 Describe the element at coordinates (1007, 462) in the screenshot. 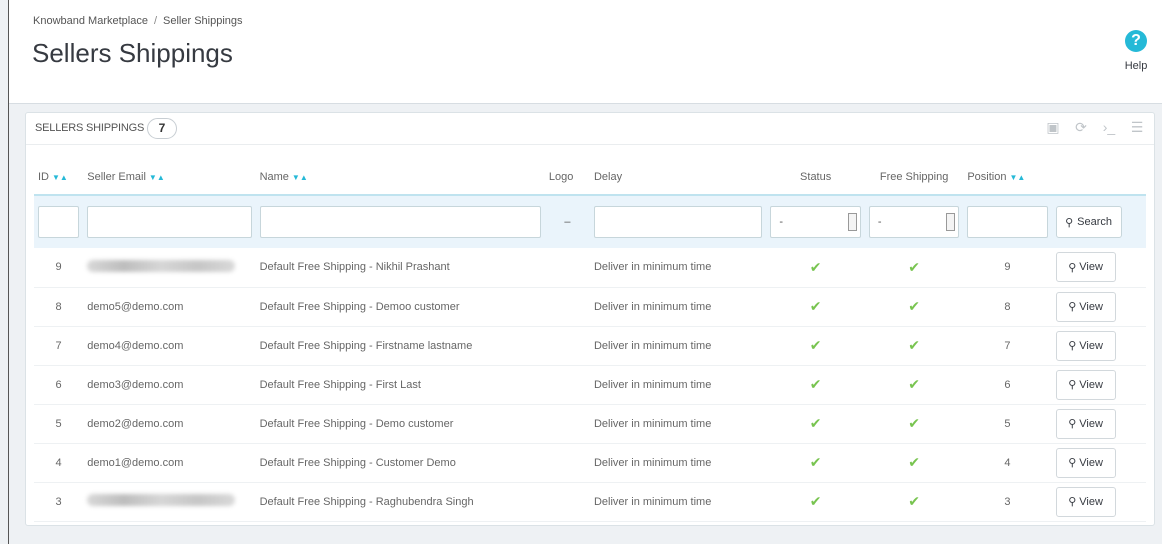

I see `cell-position: 4` at that location.